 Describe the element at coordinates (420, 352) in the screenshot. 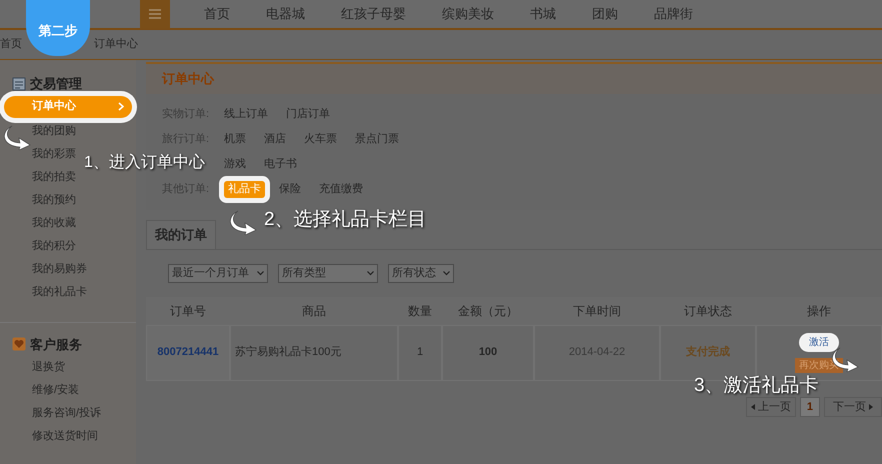

I see `table-cell: 1` at that location.